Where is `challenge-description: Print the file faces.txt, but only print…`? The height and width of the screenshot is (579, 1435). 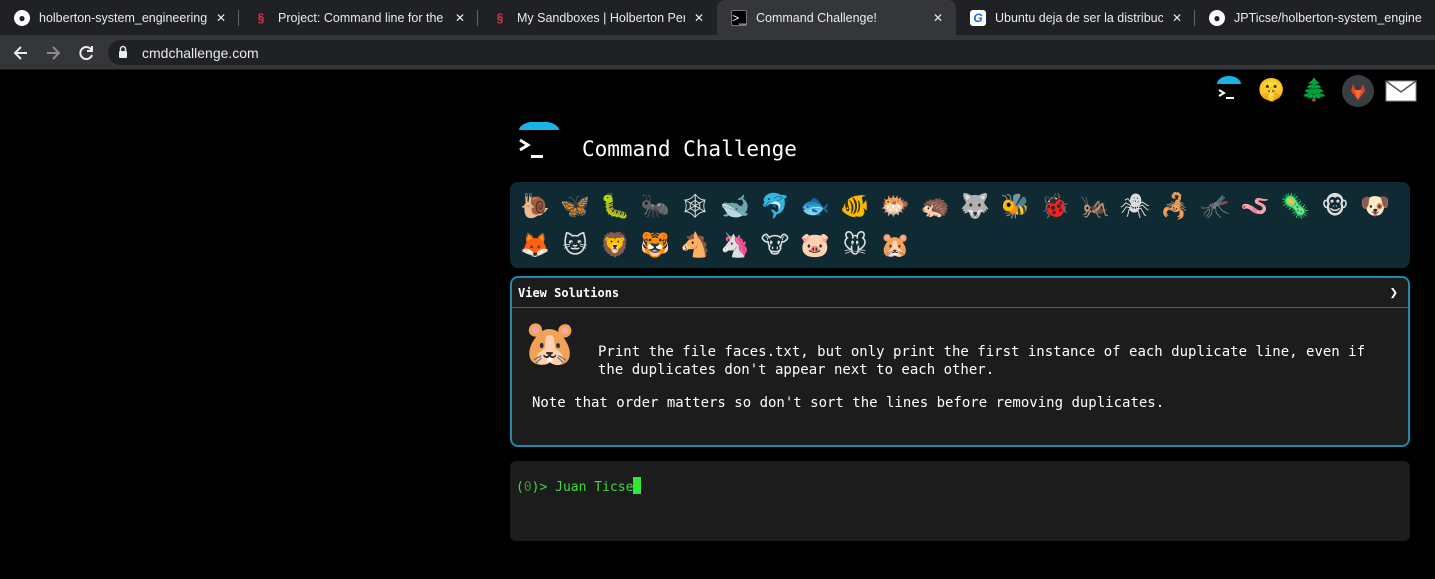 challenge-description: Print the file faces.txt, but only print… is located at coordinates (982, 361).